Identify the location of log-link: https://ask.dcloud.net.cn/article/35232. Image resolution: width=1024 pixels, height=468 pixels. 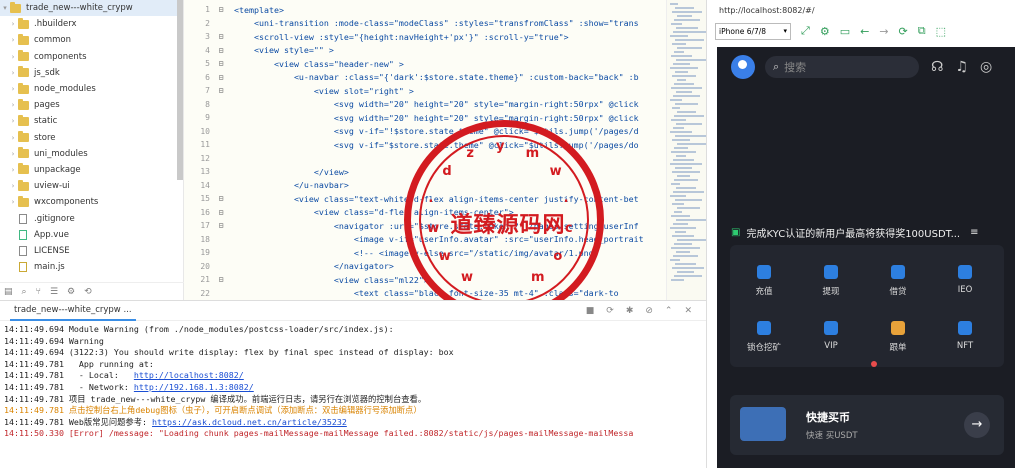
(249, 422).